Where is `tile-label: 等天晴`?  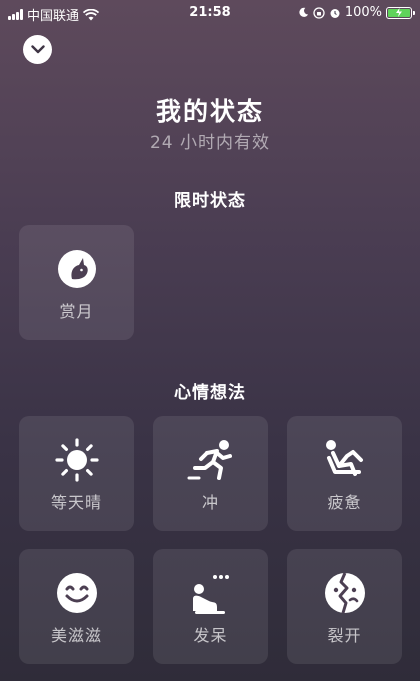 tile-label: 等天晴 is located at coordinates (76, 502).